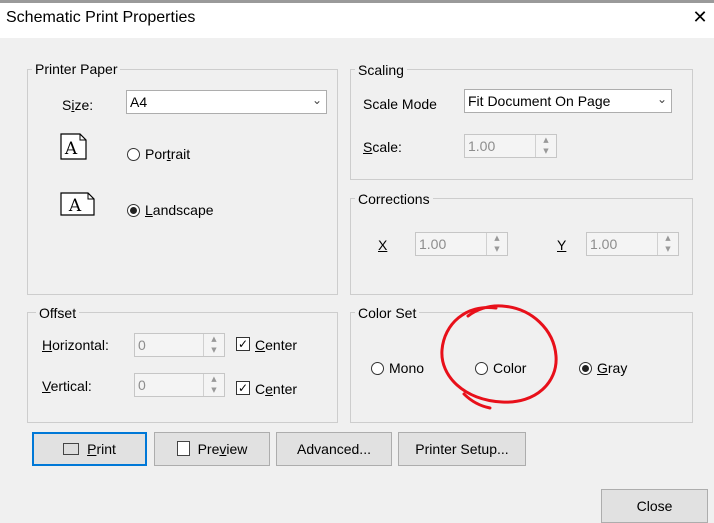 The width and height of the screenshot is (714, 523). I want to click on horizontal-offset-value: 0, so click(142, 345).